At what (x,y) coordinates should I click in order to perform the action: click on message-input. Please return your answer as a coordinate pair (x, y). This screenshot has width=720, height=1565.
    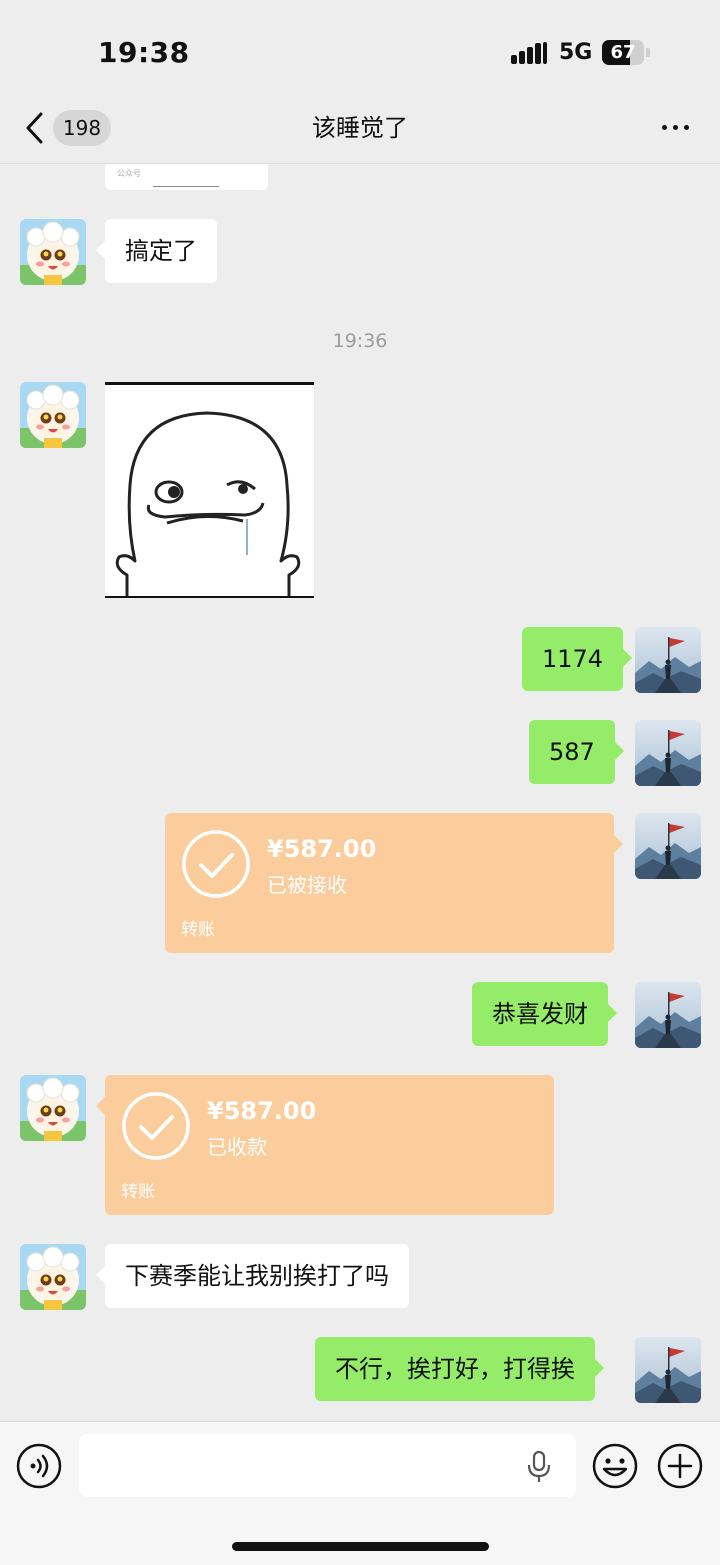
    Looking at the image, I should click on (327, 1465).